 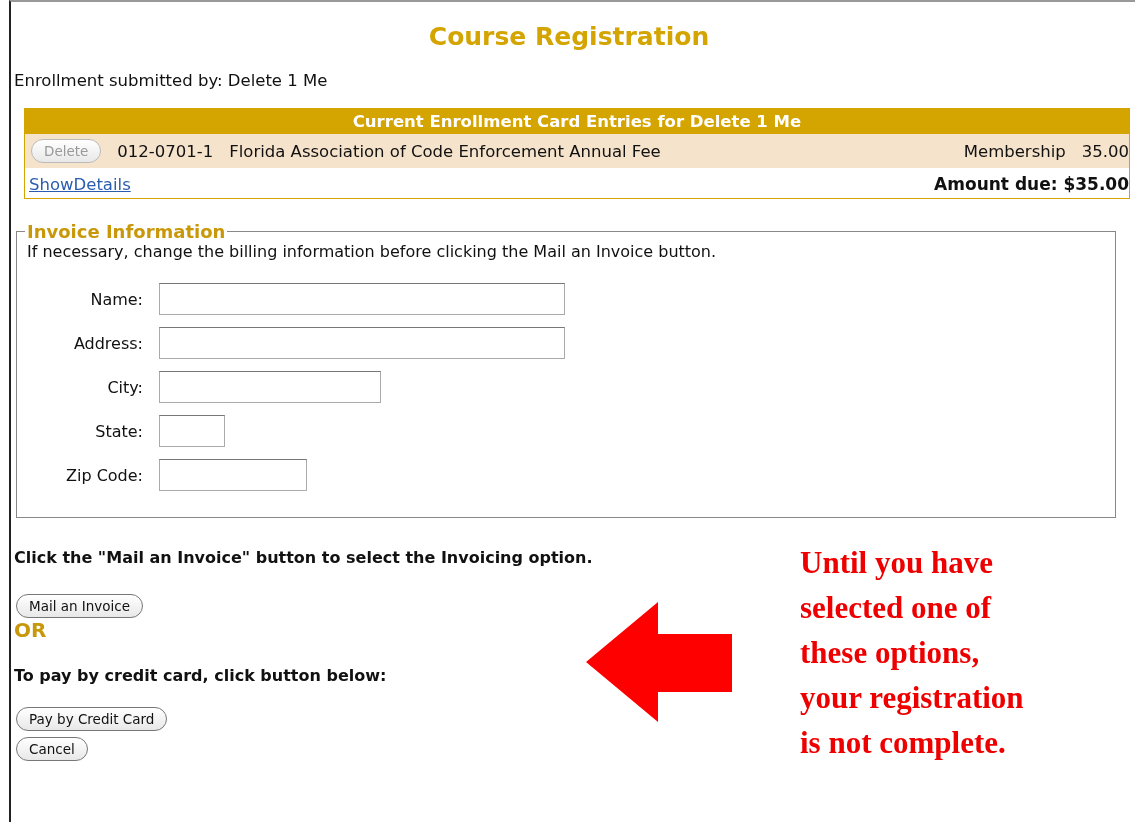 I want to click on show-details-link: ShowDetails, so click(x=80, y=184).